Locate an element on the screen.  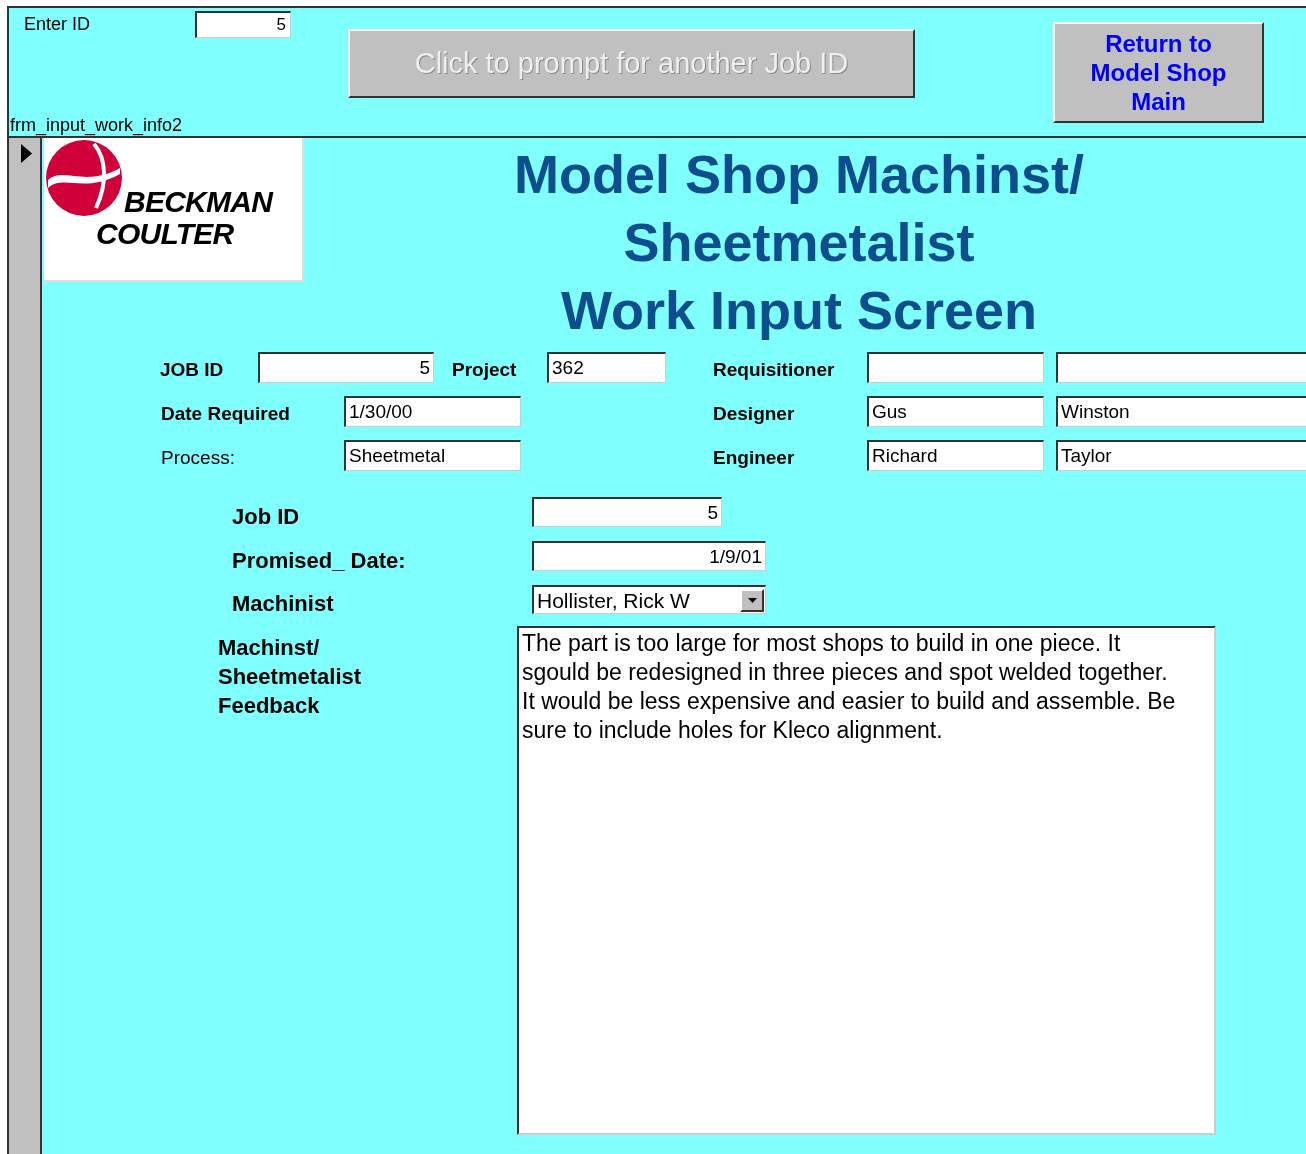
field-label: Date Required is located at coordinates (225, 414).